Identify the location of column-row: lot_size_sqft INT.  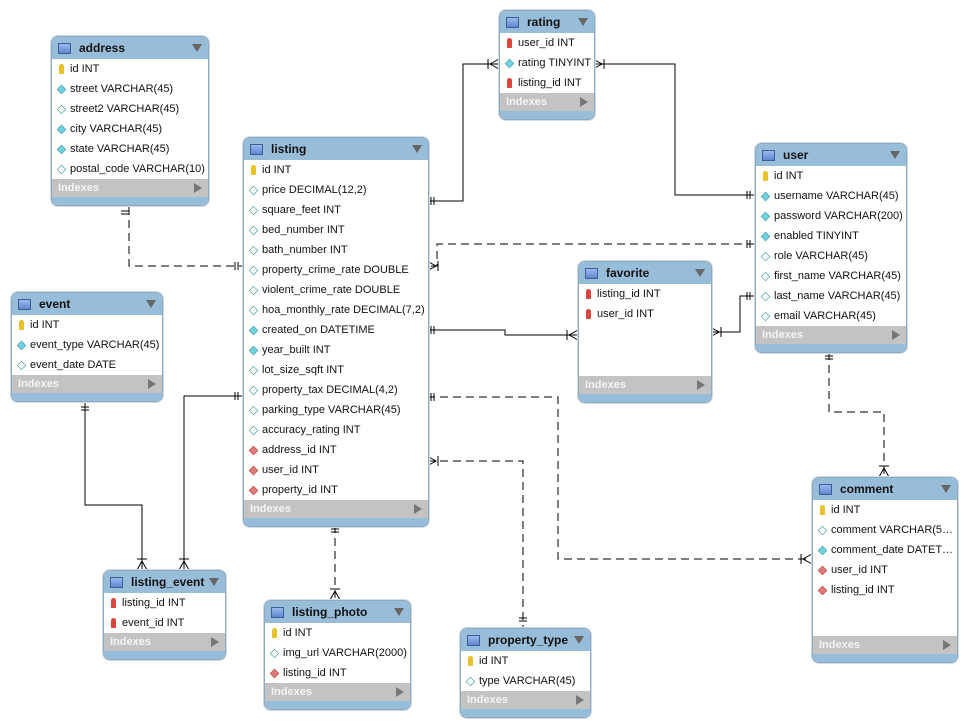
(336, 370).